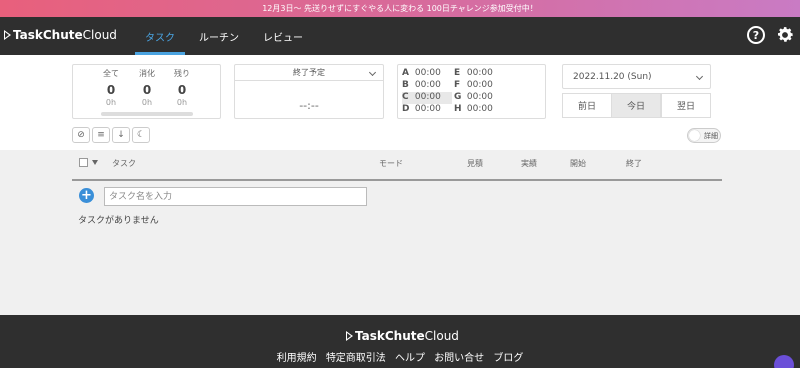 This screenshot has height=368, width=800. I want to click on section-b: B 00:00, so click(421, 85).